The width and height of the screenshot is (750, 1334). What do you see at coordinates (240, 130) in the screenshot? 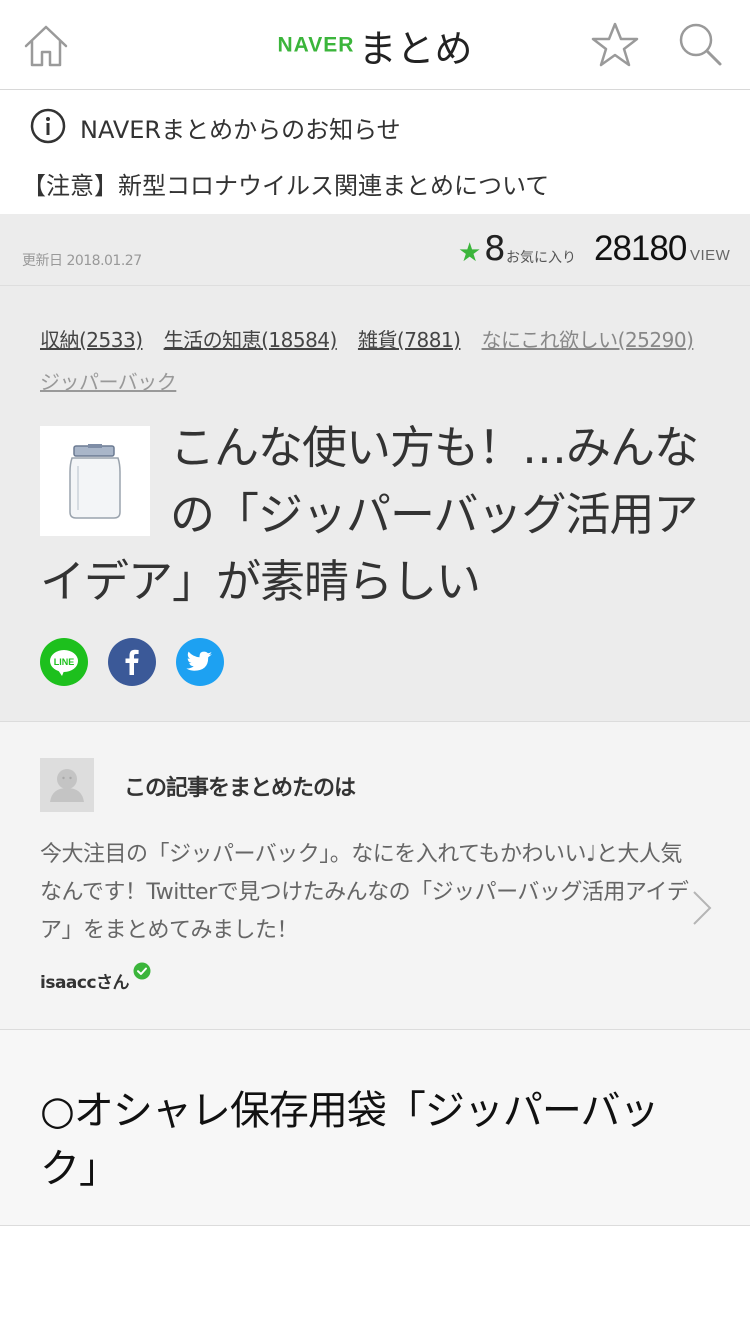
I see `notice-title: NAVERまとめからのお知らせ` at bounding box center [240, 130].